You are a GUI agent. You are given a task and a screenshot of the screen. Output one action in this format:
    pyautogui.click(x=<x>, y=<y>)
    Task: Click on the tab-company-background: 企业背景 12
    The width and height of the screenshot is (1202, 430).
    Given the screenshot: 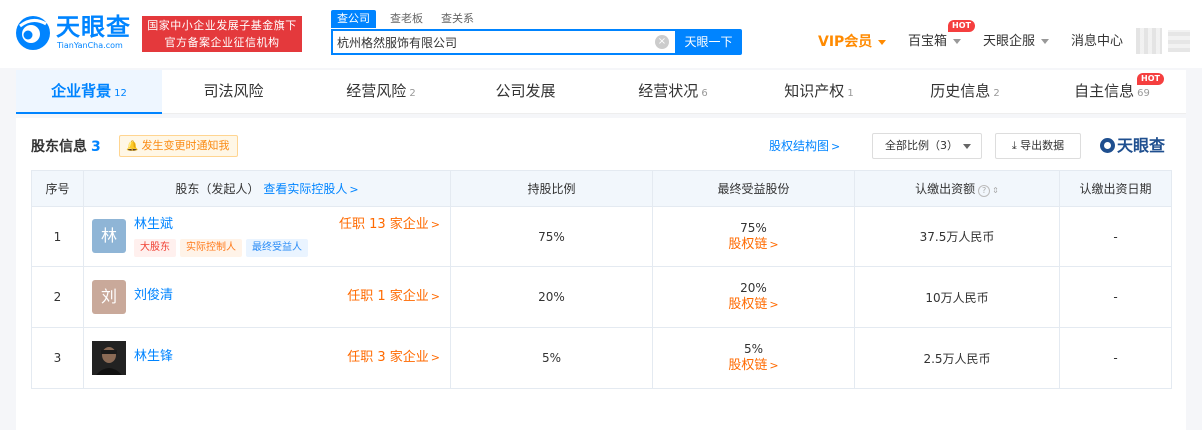 What is the action you would take?
    pyautogui.click(x=89, y=92)
    